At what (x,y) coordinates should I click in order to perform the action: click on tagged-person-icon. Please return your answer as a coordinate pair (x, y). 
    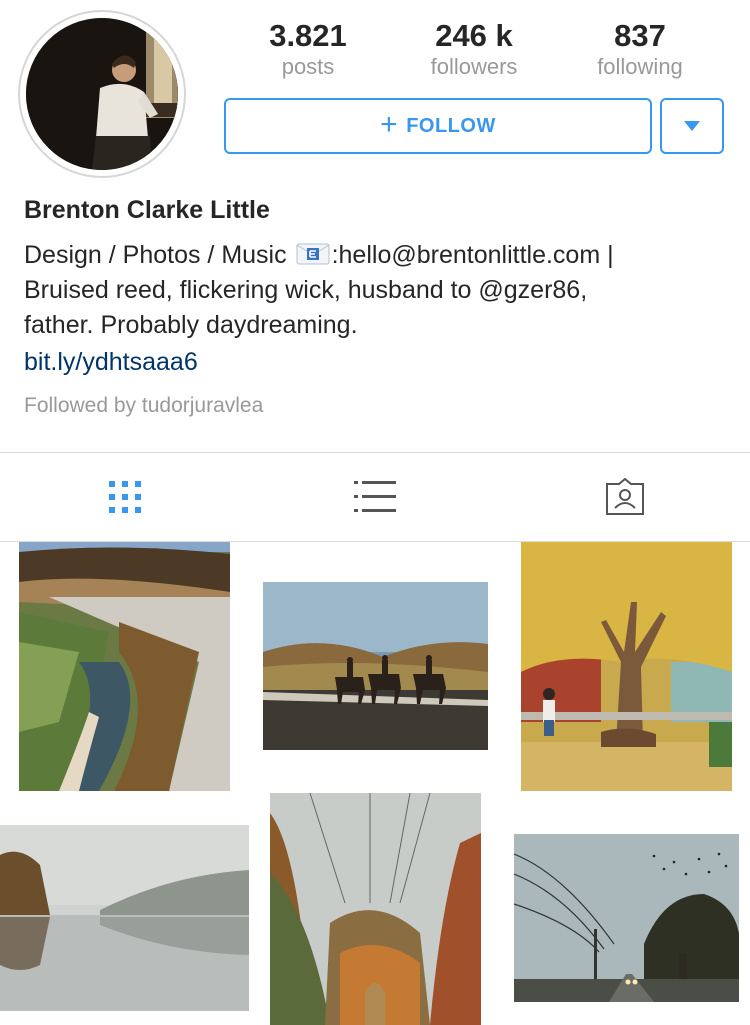
    Looking at the image, I should click on (625, 496).